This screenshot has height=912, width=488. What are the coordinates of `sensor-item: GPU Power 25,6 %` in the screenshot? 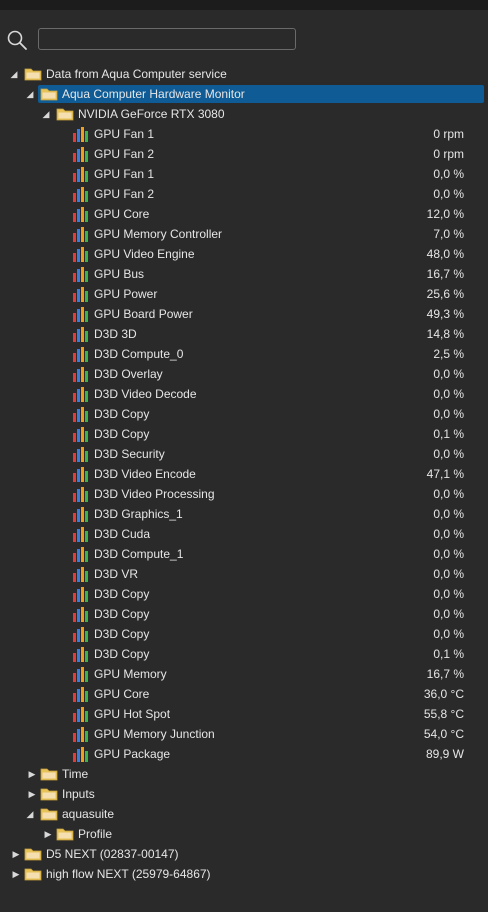 It's located at (244, 294).